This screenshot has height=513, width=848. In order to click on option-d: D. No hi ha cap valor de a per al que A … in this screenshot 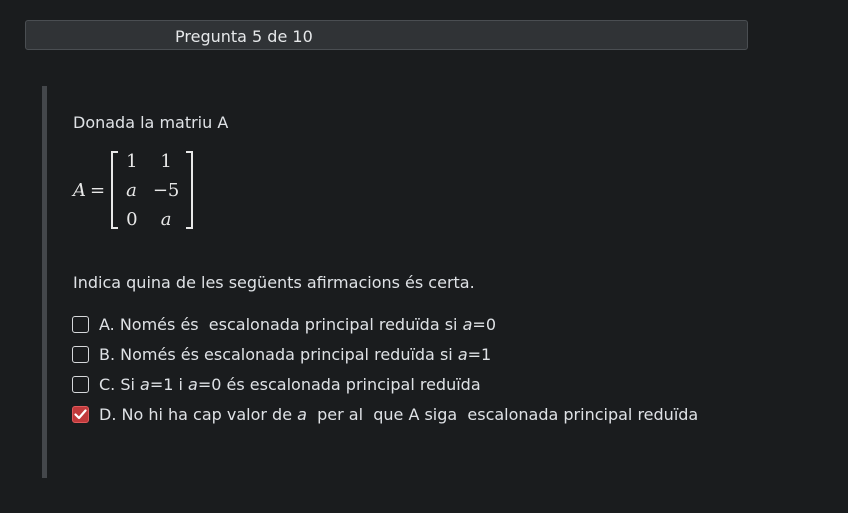, I will do `click(385, 414)`.